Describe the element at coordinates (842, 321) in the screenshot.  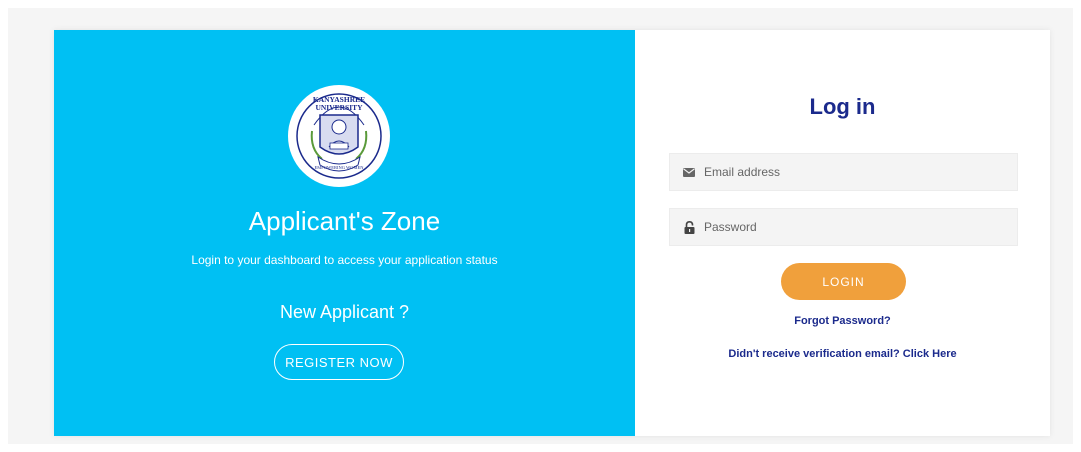
I see `forgot-password-link: Forgot Password?` at that location.